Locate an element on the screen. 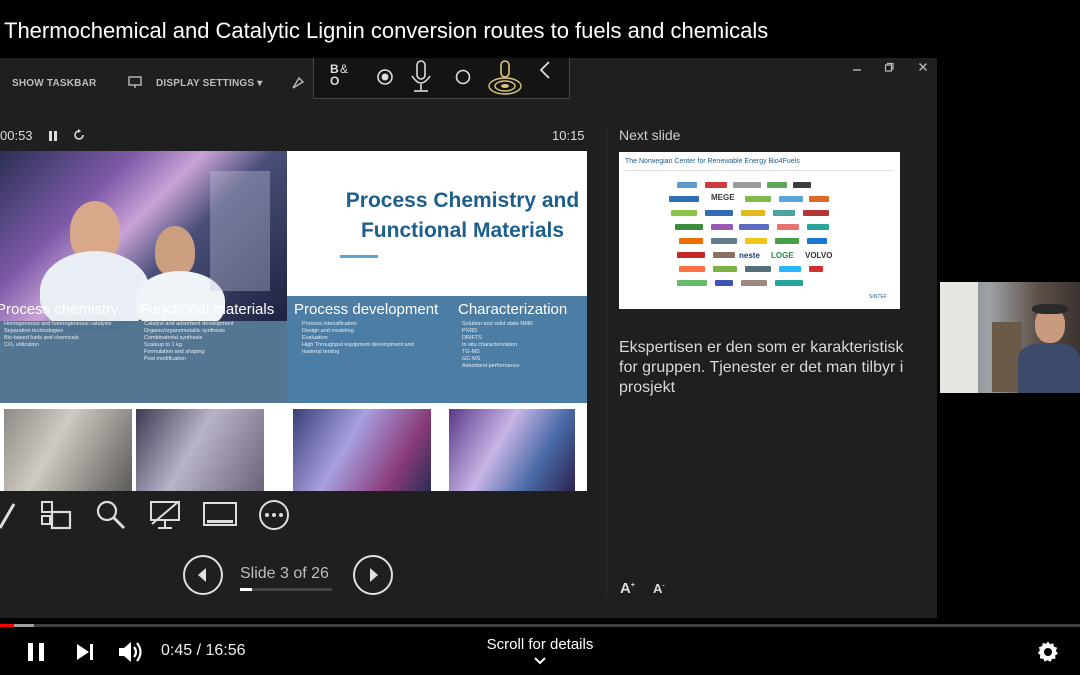 The width and height of the screenshot is (1080, 675). record-icon is located at coordinates (385, 79).